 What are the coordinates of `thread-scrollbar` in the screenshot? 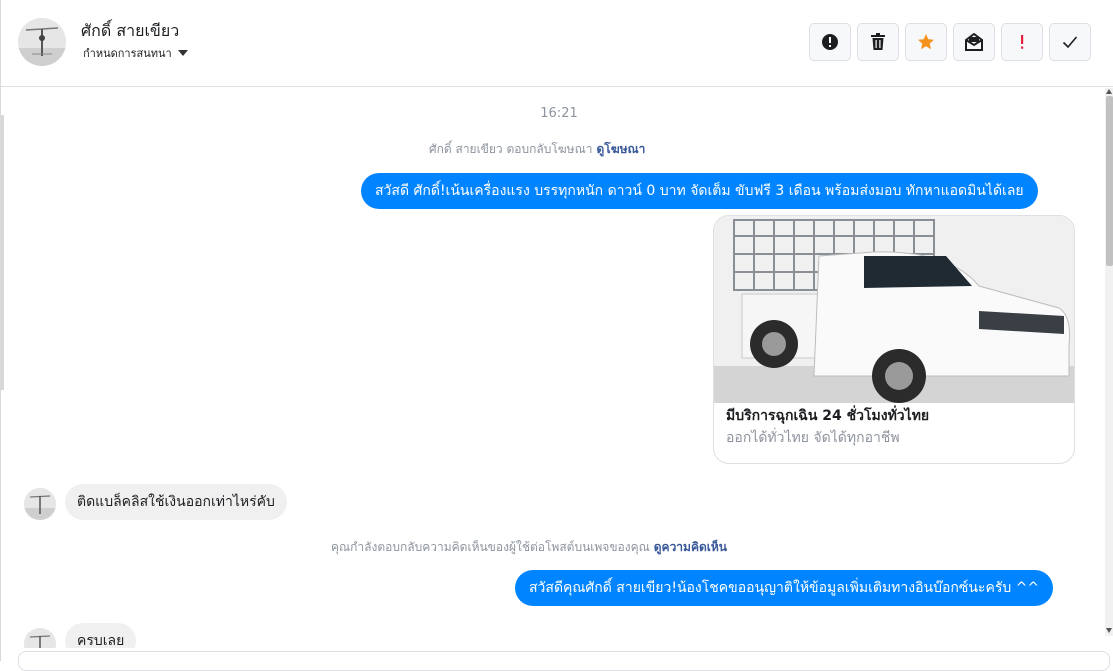 It's located at (1109, 362).